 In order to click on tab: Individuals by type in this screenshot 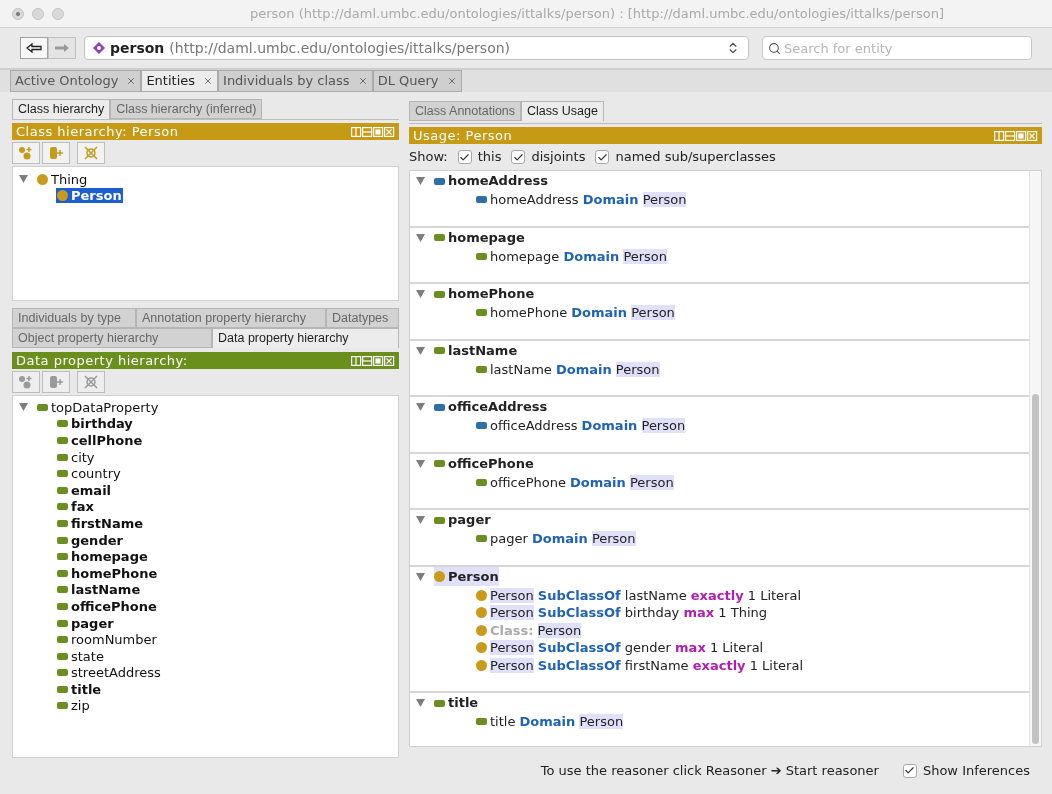, I will do `click(74, 318)`.